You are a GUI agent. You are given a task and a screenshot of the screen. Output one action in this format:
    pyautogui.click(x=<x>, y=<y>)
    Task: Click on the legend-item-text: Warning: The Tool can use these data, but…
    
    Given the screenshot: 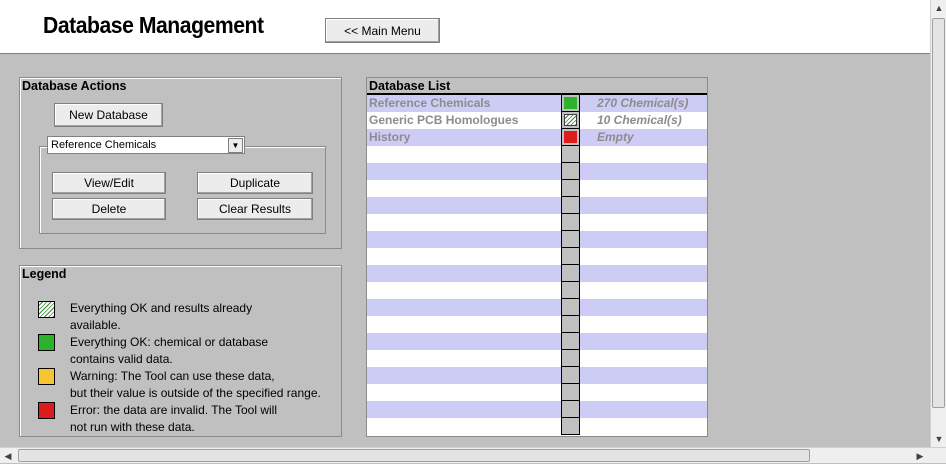 What is the action you would take?
    pyautogui.click(x=195, y=384)
    